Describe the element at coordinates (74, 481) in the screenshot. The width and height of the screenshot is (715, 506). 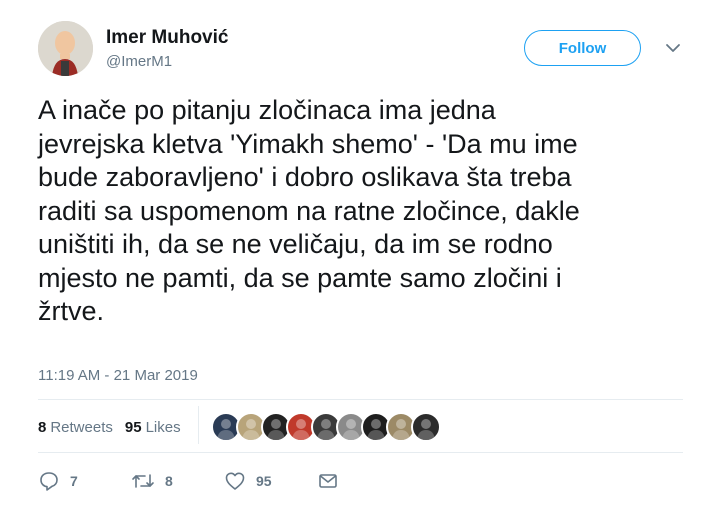
I see `reply-count: 7` at that location.